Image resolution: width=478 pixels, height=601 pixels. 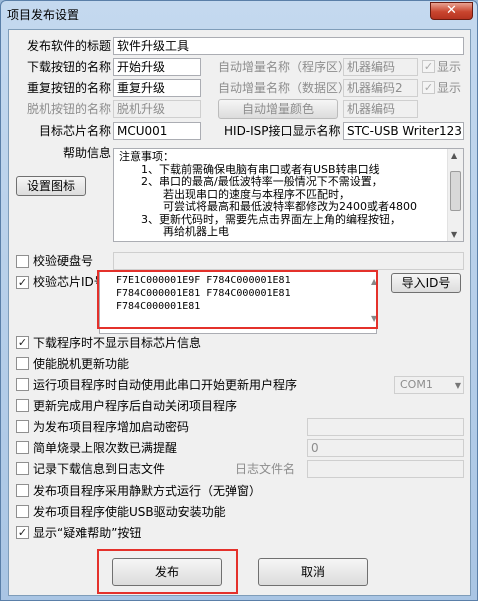 What do you see at coordinates (380, 88) in the screenshot?
I see `auto-inc-data-input: 机器编码2` at bounding box center [380, 88].